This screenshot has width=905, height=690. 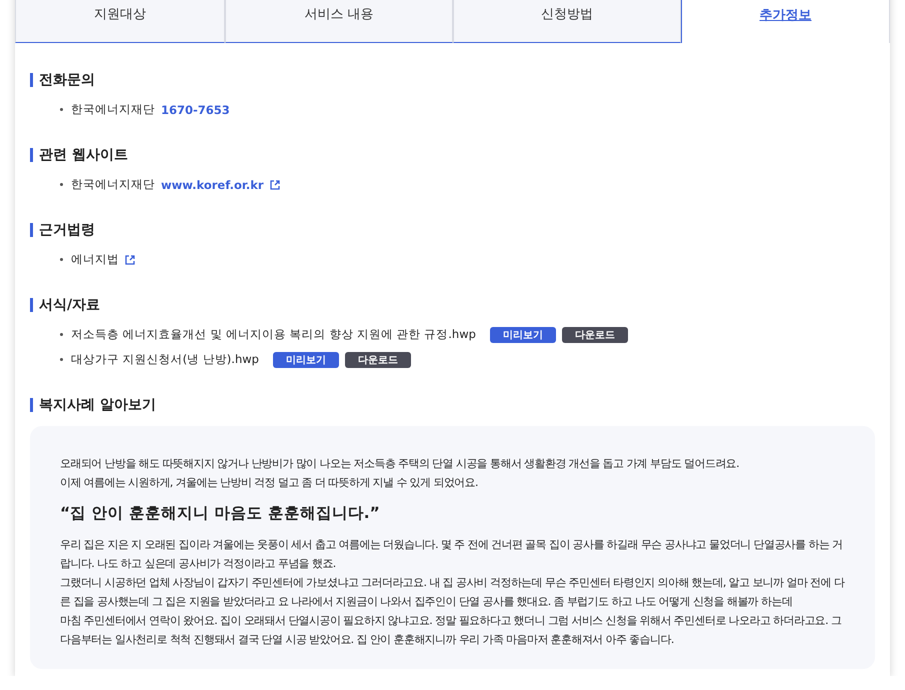 What do you see at coordinates (452, 230) in the screenshot?
I see `section-heading: 근거법령` at bounding box center [452, 230].